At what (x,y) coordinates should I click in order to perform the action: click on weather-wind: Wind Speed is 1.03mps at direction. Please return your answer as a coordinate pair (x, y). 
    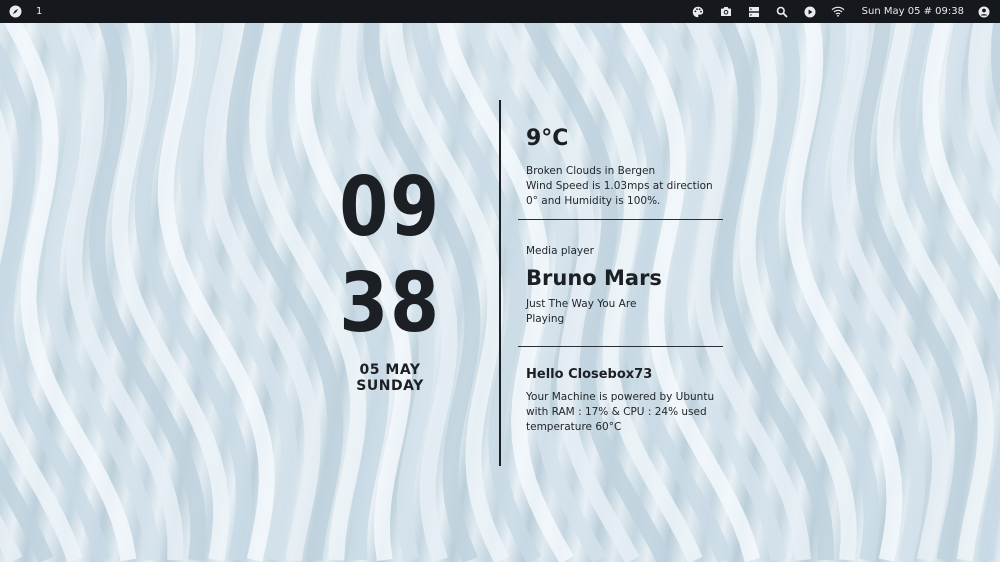
    Looking at the image, I should click on (619, 186).